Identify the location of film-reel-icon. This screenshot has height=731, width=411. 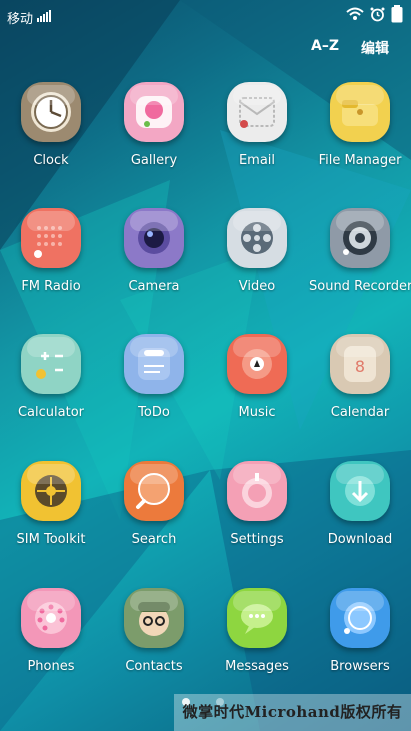
(257, 238).